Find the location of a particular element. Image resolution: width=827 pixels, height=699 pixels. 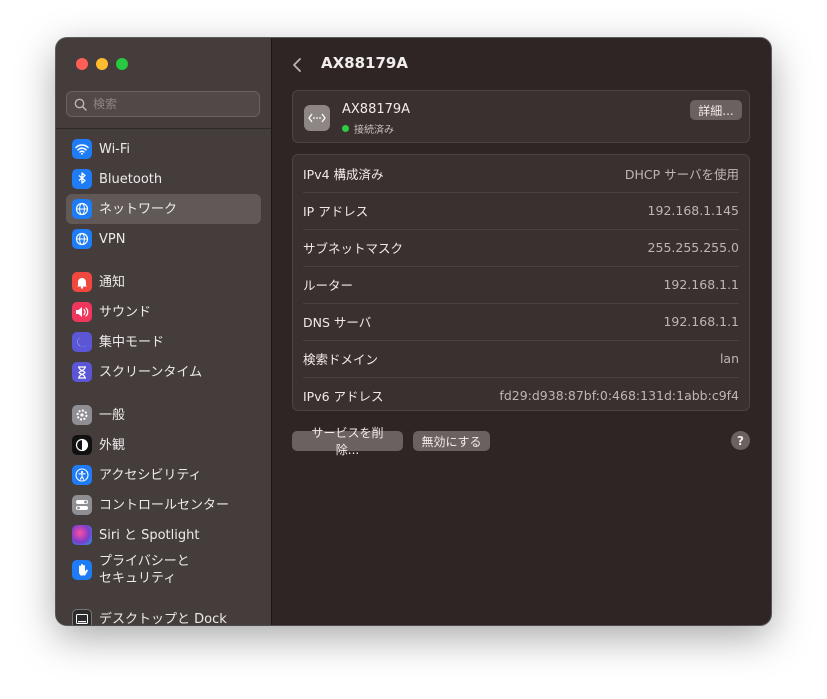

bell-icon is located at coordinates (82, 282).